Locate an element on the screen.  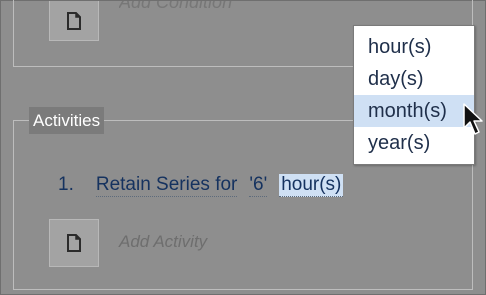
unit-option-months: month(s) is located at coordinates (414, 111).